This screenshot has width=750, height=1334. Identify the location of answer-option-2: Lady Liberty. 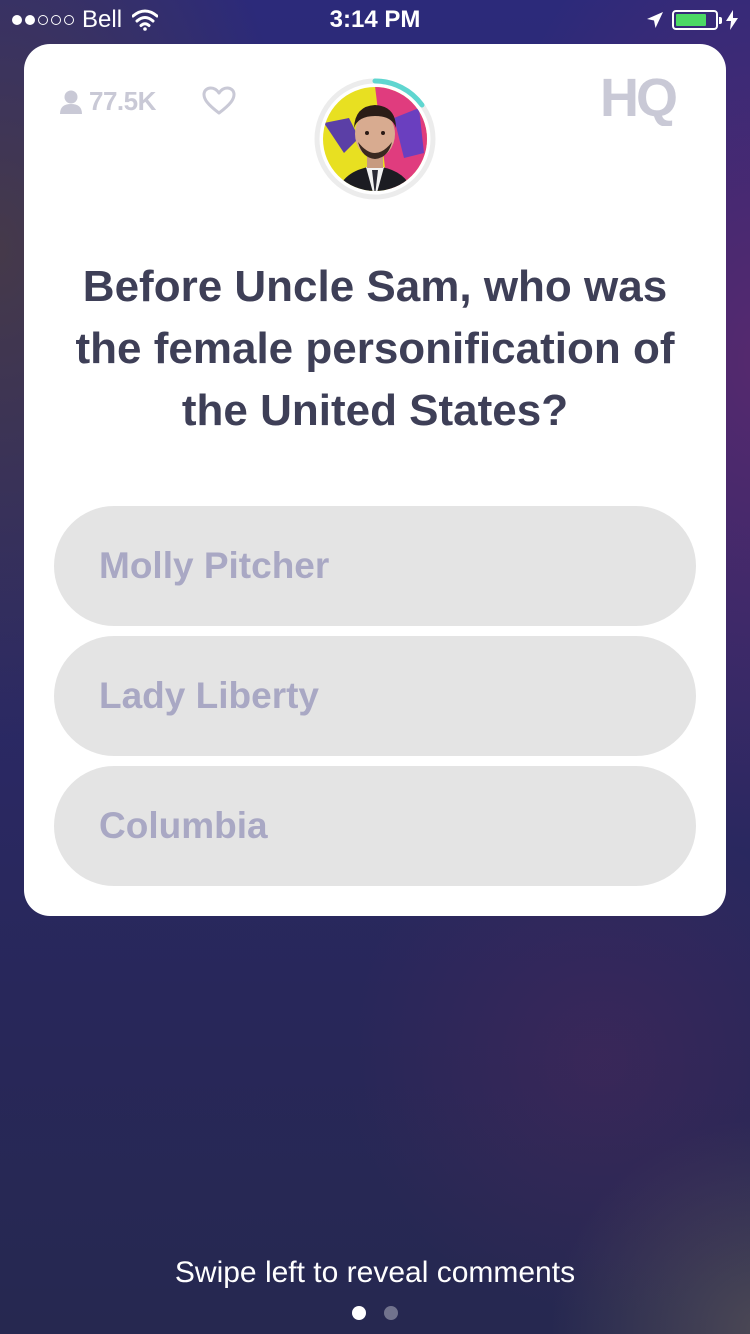
(375, 696).